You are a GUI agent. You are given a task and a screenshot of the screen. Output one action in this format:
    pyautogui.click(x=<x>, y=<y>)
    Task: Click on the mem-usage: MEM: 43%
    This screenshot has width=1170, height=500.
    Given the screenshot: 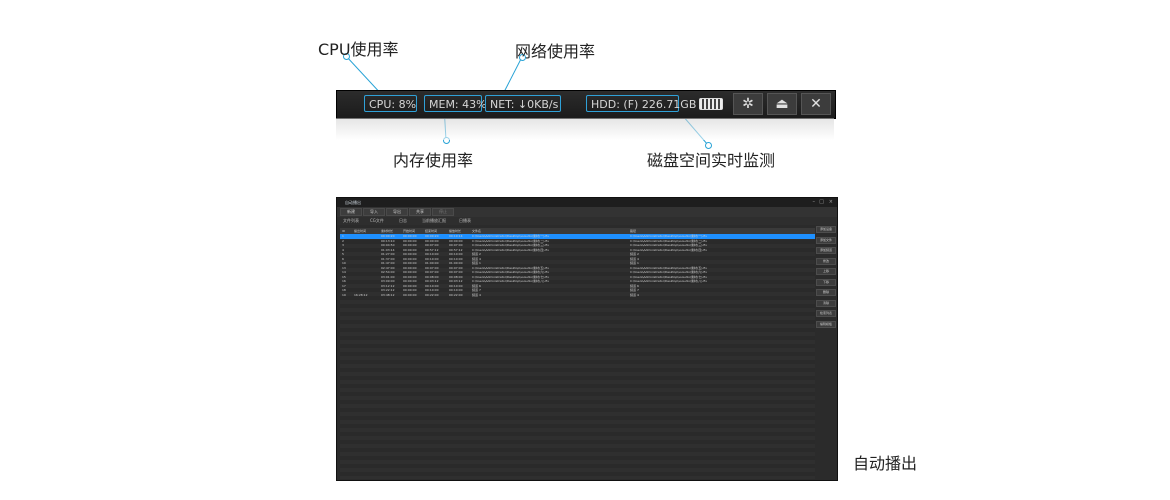 What is the action you would take?
    pyautogui.click(x=455, y=103)
    